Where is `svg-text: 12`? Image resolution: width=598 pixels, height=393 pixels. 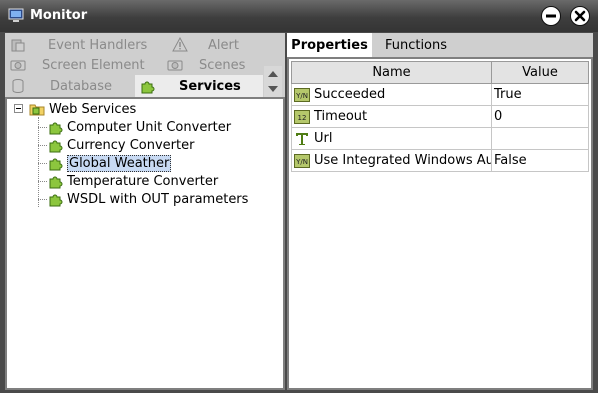 svg-text: 12 is located at coordinates (302, 118).